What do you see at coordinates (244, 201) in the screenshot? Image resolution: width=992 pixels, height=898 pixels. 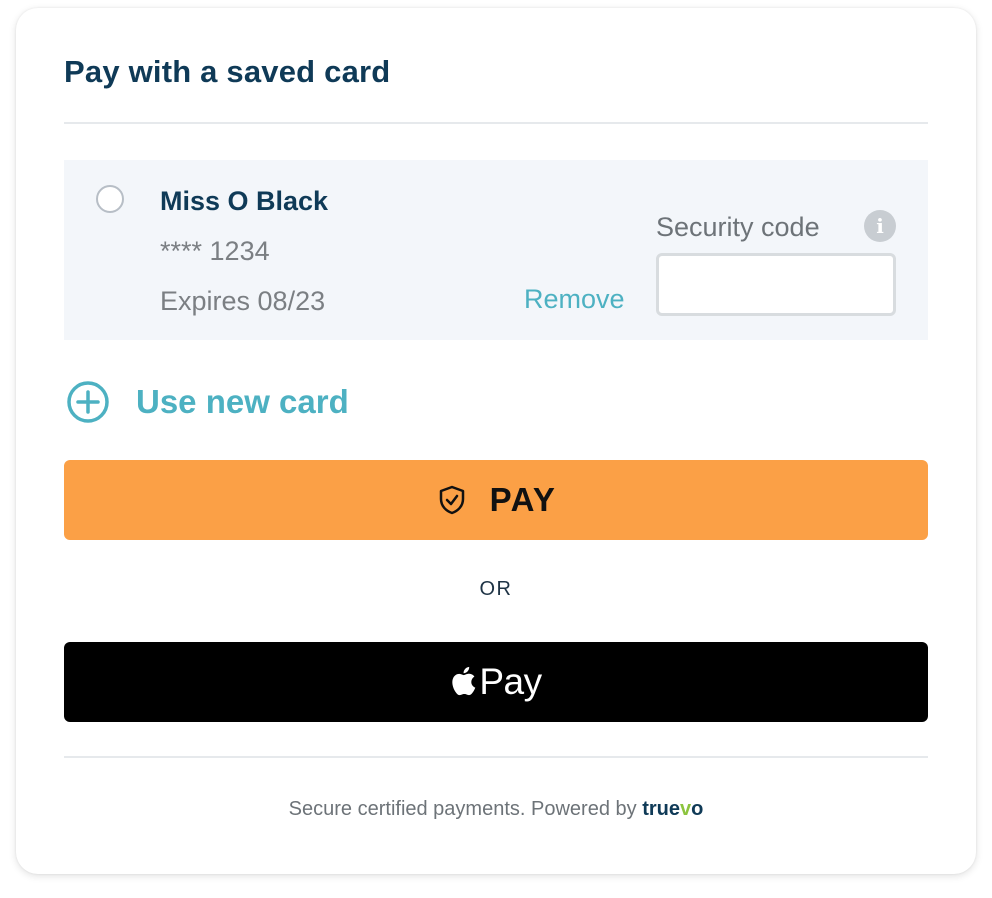 I see `card-holder-name: Miss O Black` at bounding box center [244, 201].